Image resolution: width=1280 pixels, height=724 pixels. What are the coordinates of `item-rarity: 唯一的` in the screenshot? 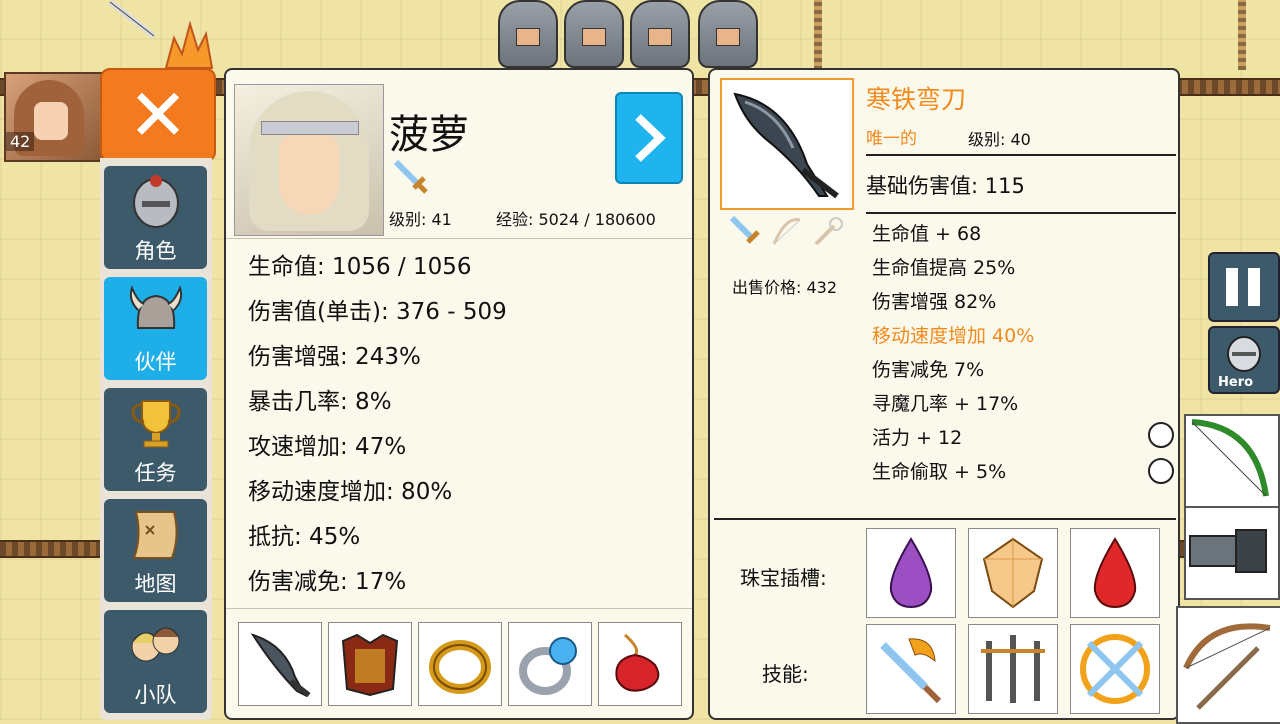 It's located at (891, 139).